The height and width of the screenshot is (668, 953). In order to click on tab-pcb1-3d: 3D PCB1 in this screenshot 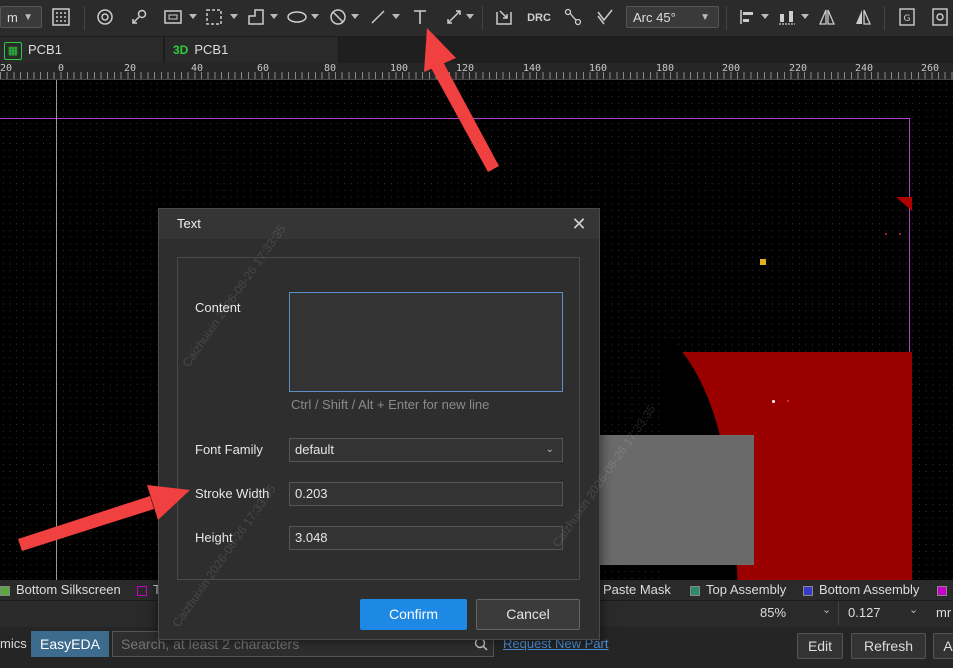, I will do `click(252, 50)`.